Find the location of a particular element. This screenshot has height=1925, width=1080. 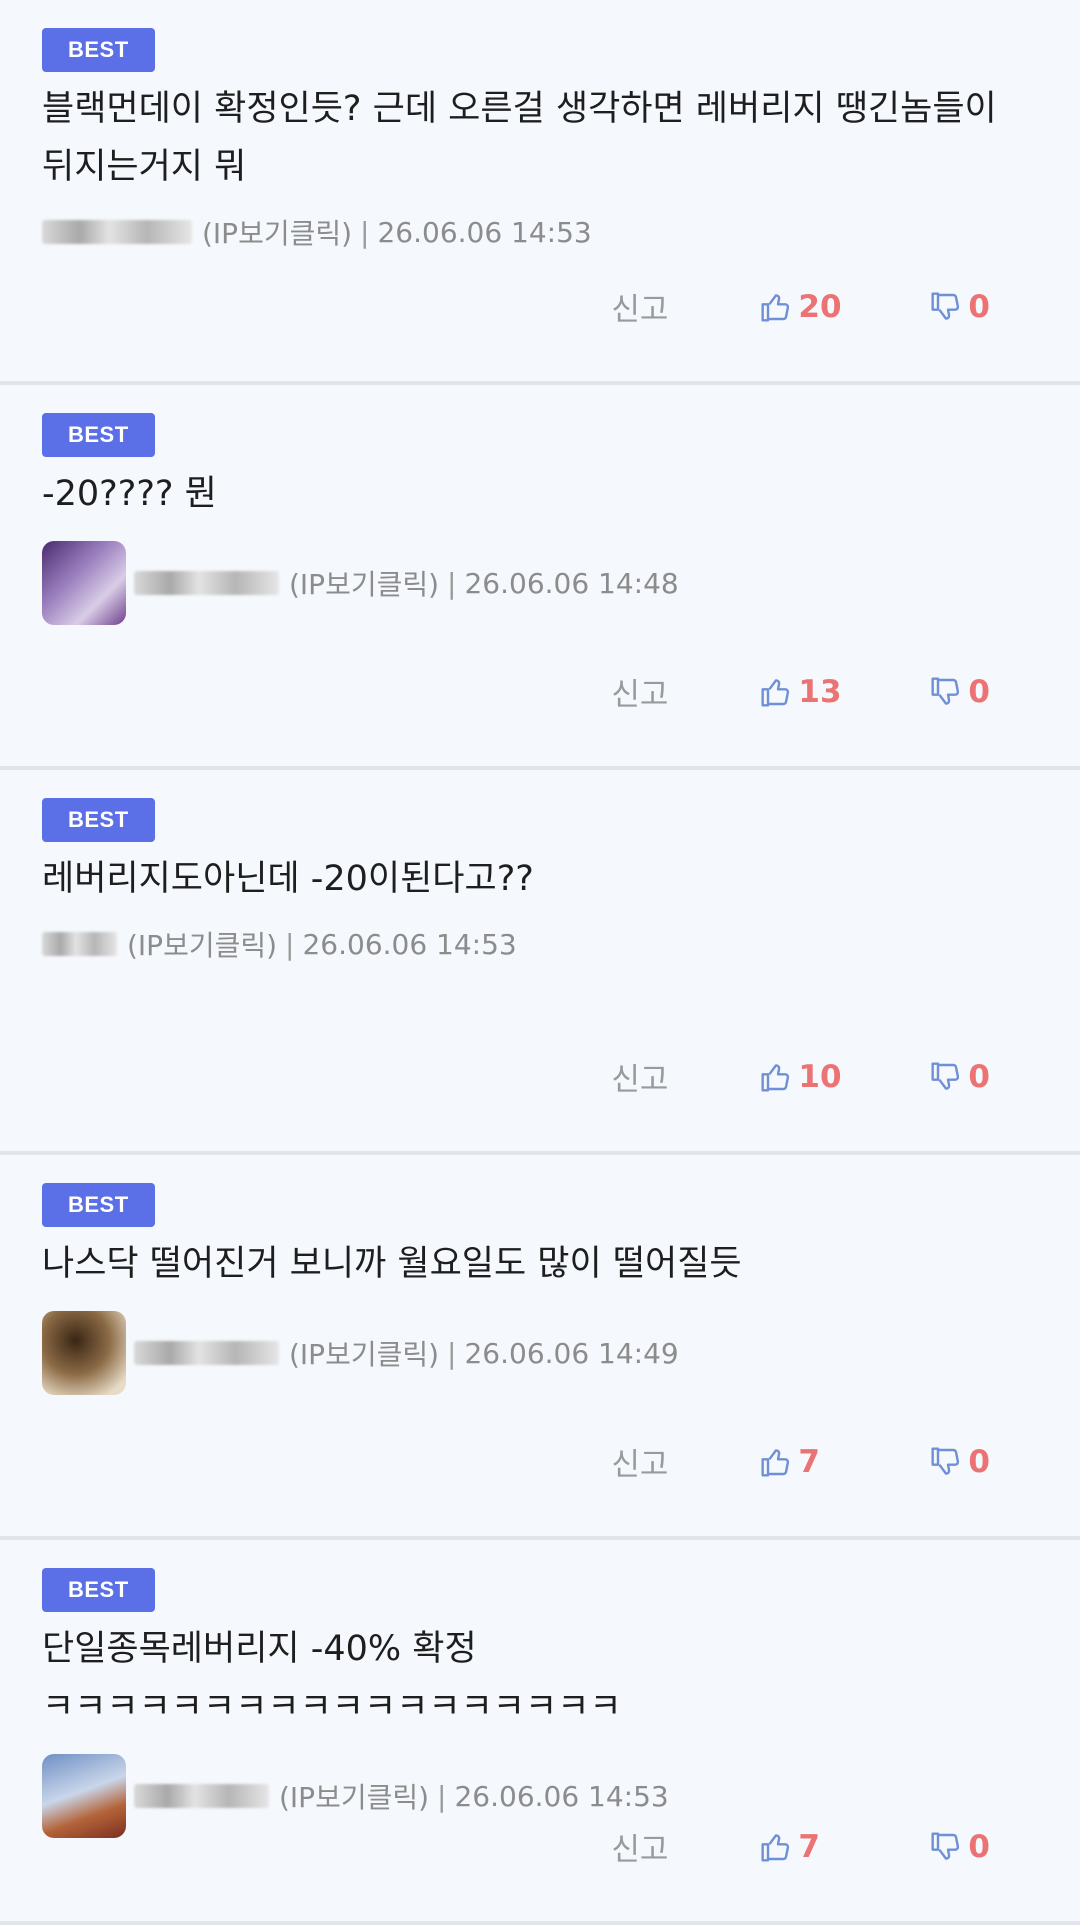

comment-meta: (IP보기클릭) | 26.06.06 14:49 is located at coordinates (540, 1353).